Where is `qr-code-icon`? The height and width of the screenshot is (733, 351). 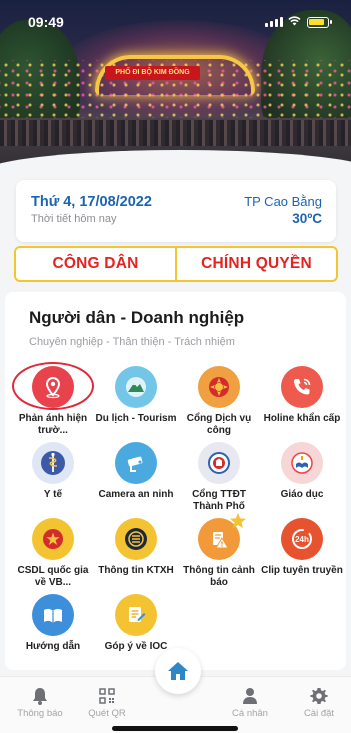 qr-code-icon is located at coordinates (107, 696).